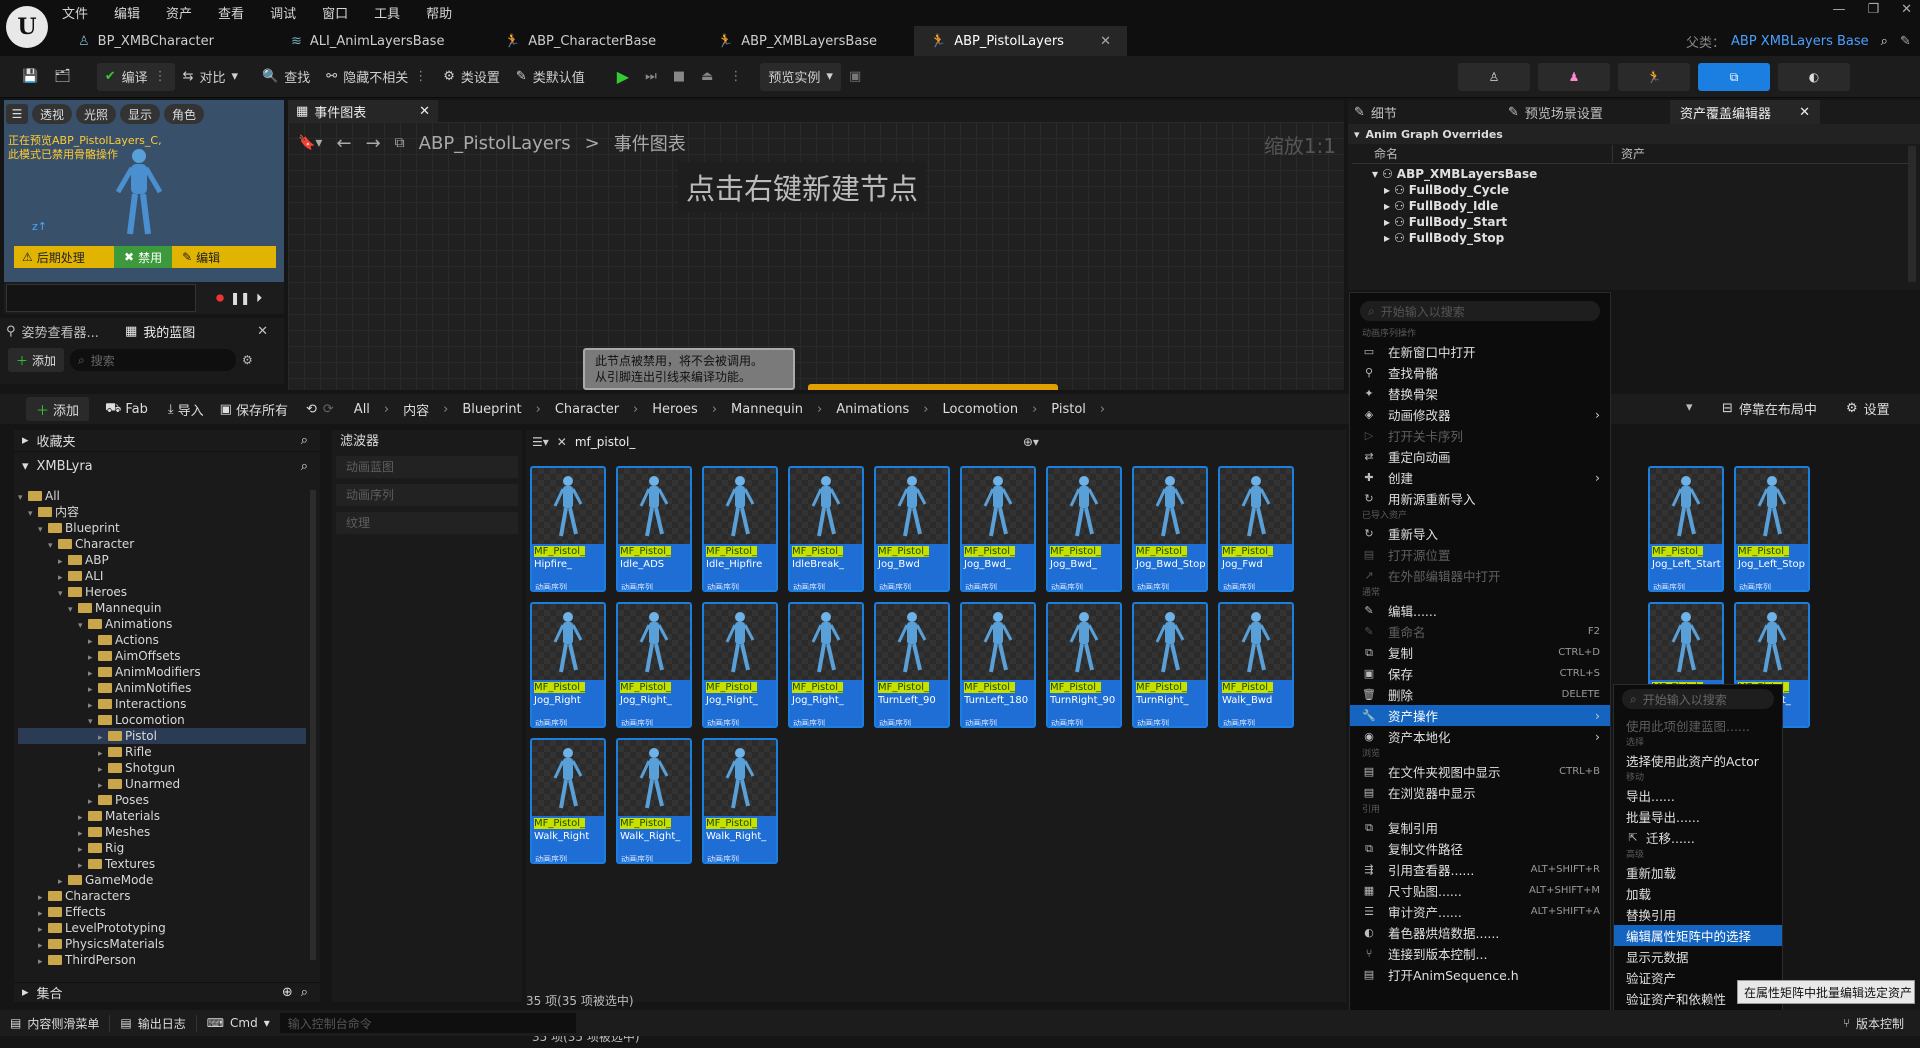  What do you see at coordinates (259, 298) in the screenshot?
I see `step-forward-icon: ⏵` at bounding box center [259, 298].